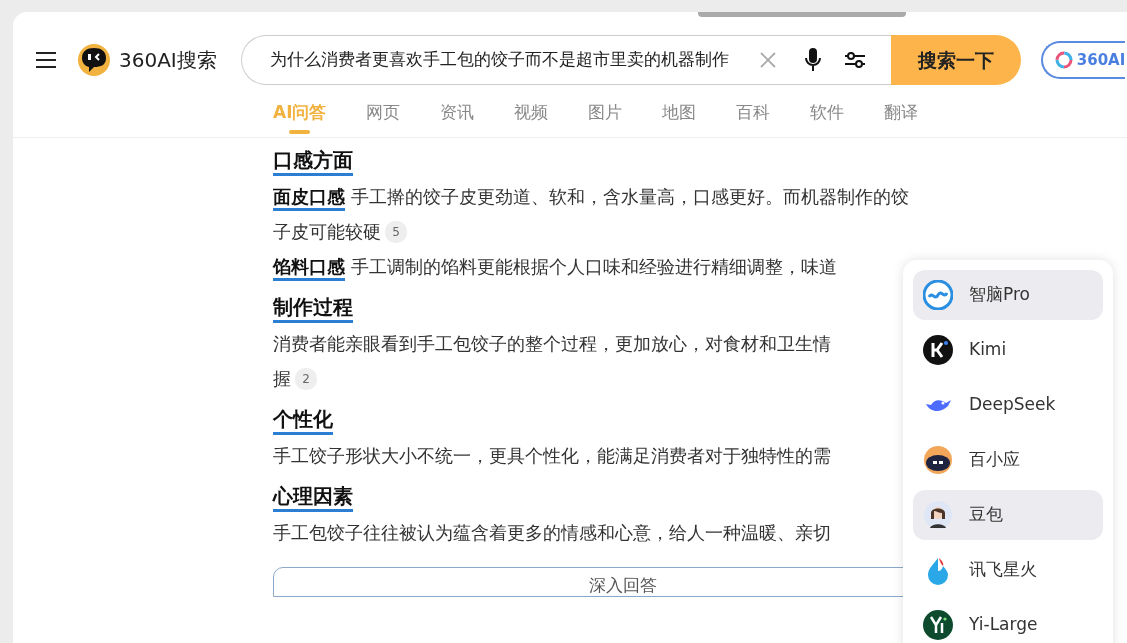 This screenshot has width=1127, height=643. I want to click on paragraph-text: 手工擀的饺子皮更劲道、软和，含水量高，口感更好。而机器制作的饺, so click(630, 197).